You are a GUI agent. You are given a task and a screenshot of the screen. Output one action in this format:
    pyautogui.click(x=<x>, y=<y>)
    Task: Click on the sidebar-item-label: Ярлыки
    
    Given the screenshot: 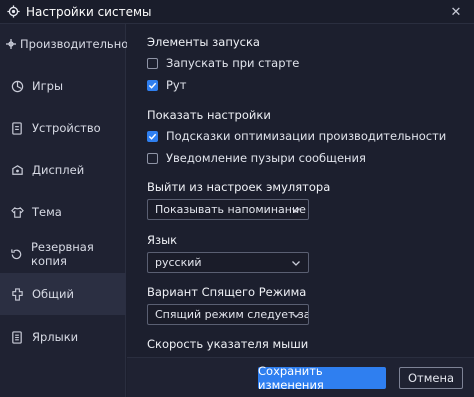 What is the action you would take?
    pyautogui.click(x=55, y=337)
    